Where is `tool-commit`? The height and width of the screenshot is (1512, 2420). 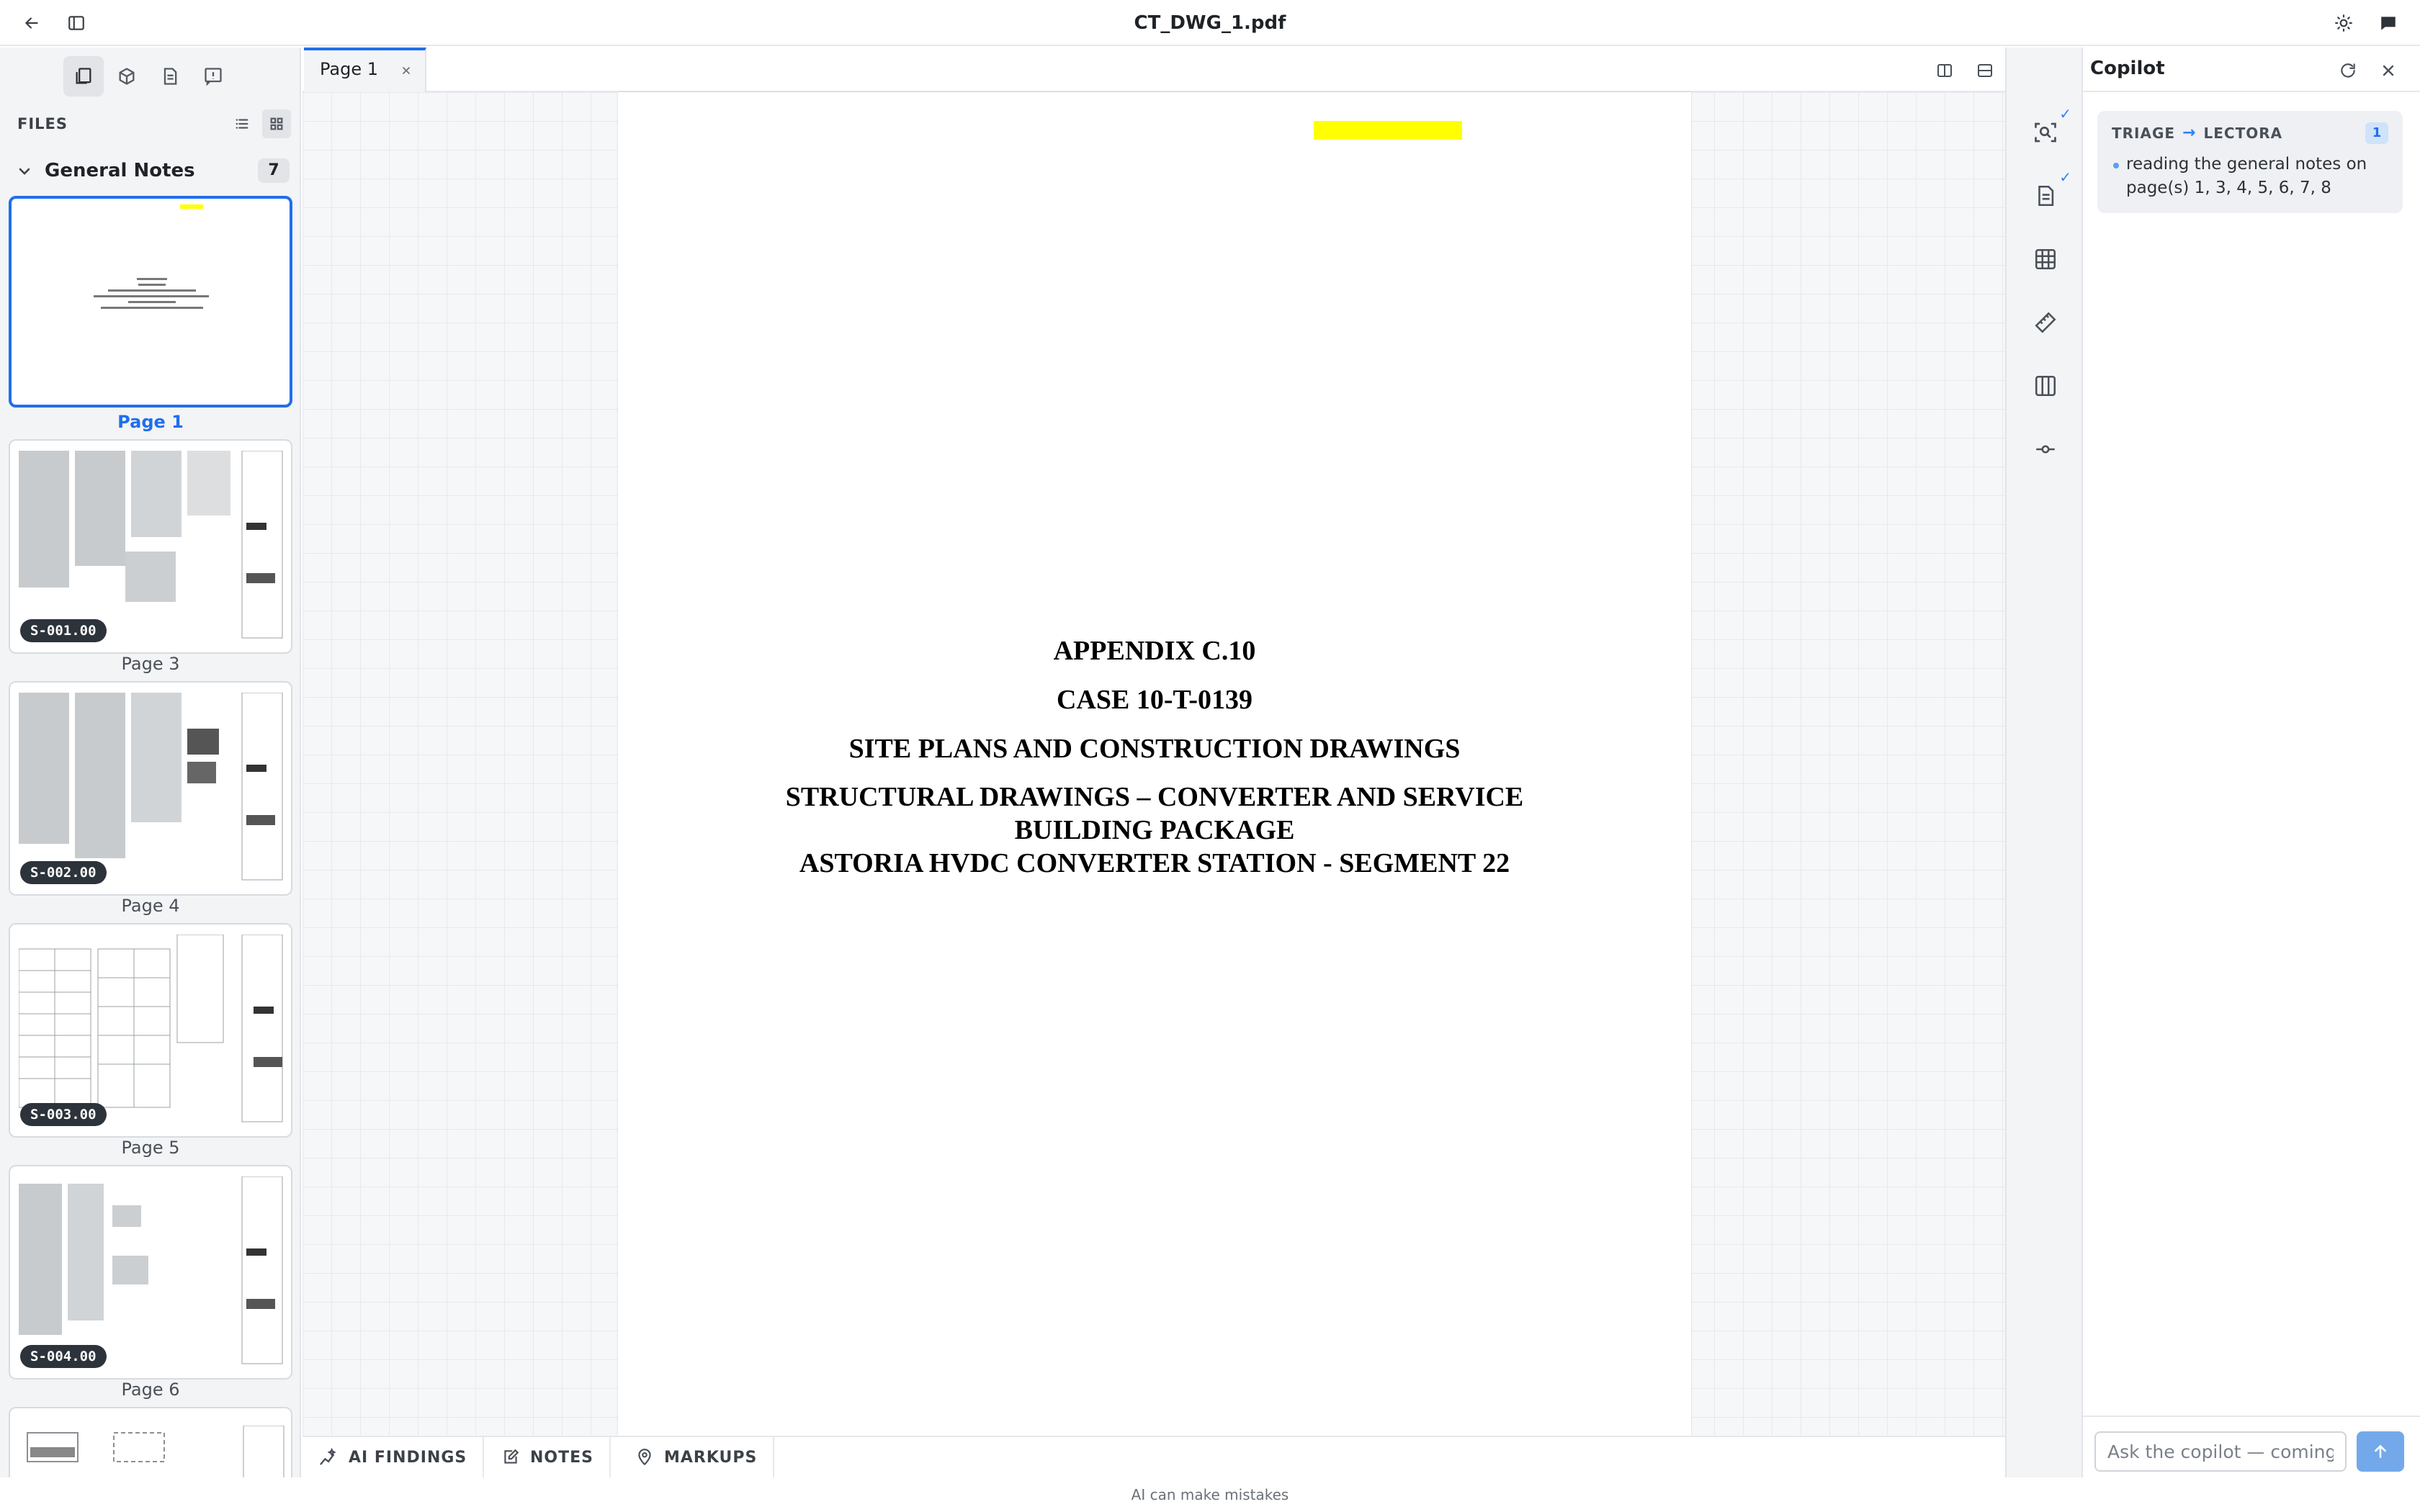 tool-commit is located at coordinates (2045, 449).